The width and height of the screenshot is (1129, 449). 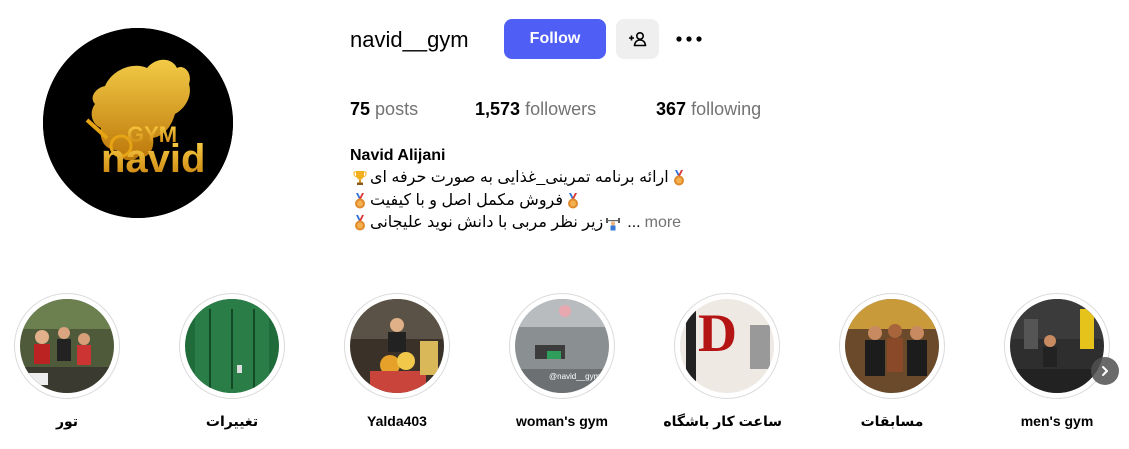 I want to click on svg-text: D, so click(x=717, y=333).